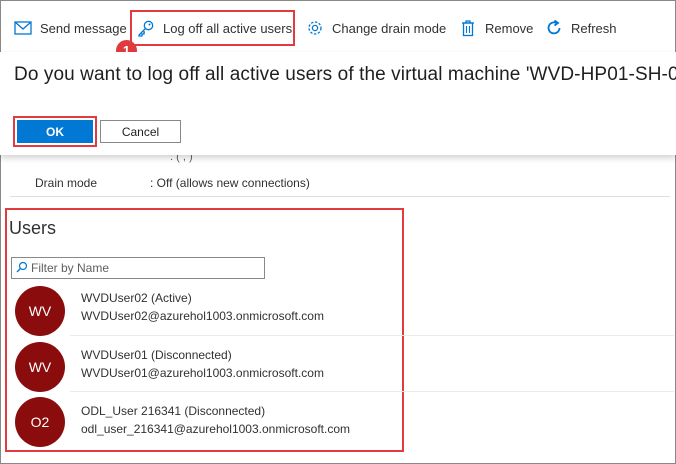 This screenshot has height=464, width=676. What do you see at coordinates (40, 422) in the screenshot?
I see `avatar: O2` at bounding box center [40, 422].